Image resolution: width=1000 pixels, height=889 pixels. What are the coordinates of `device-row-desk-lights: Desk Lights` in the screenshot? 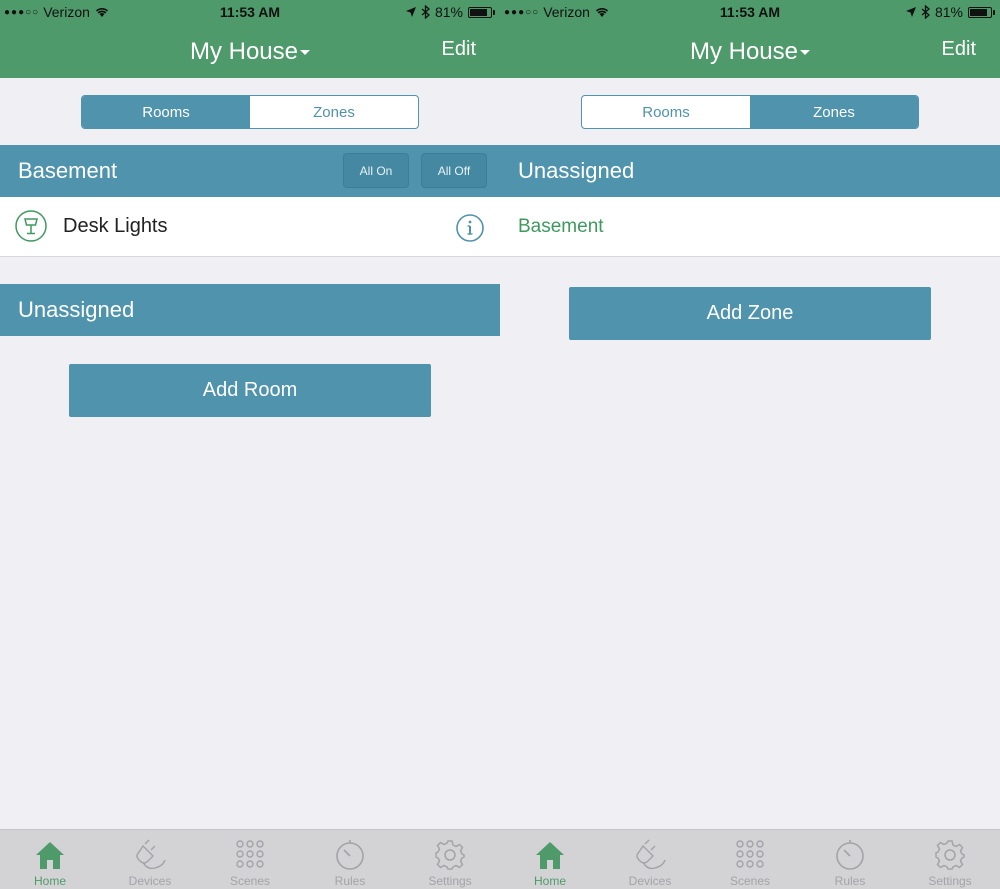 It's located at (250, 227).